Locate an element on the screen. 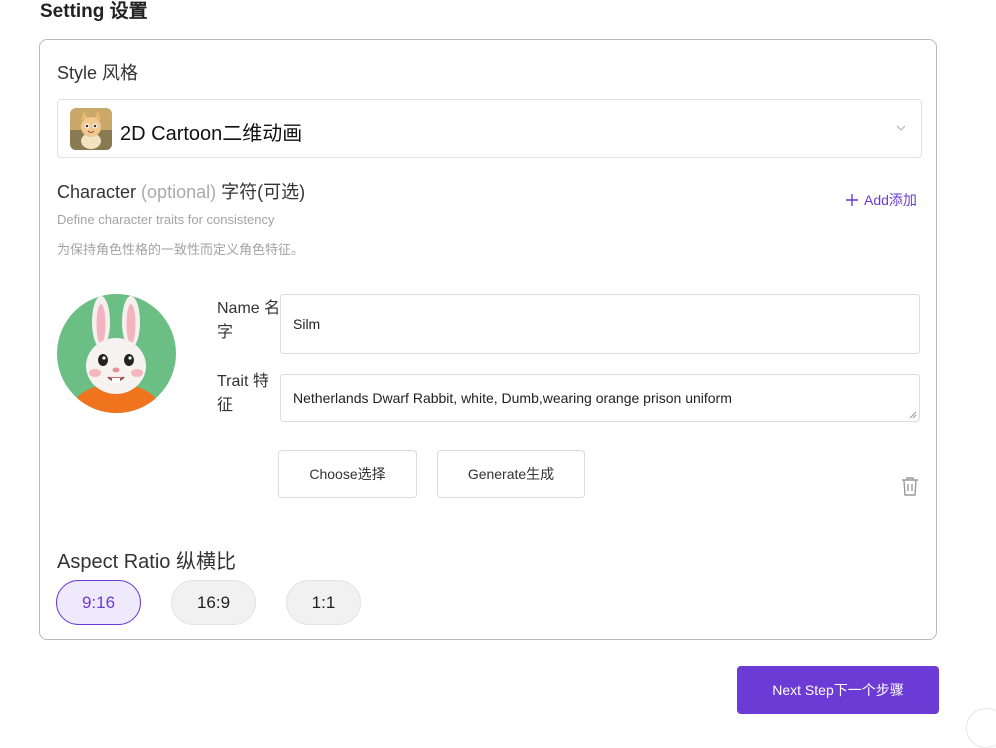 This screenshot has height=748, width=996. style-selected-value: 2D Cartoon二维动画 is located at coordinates (211, 134).